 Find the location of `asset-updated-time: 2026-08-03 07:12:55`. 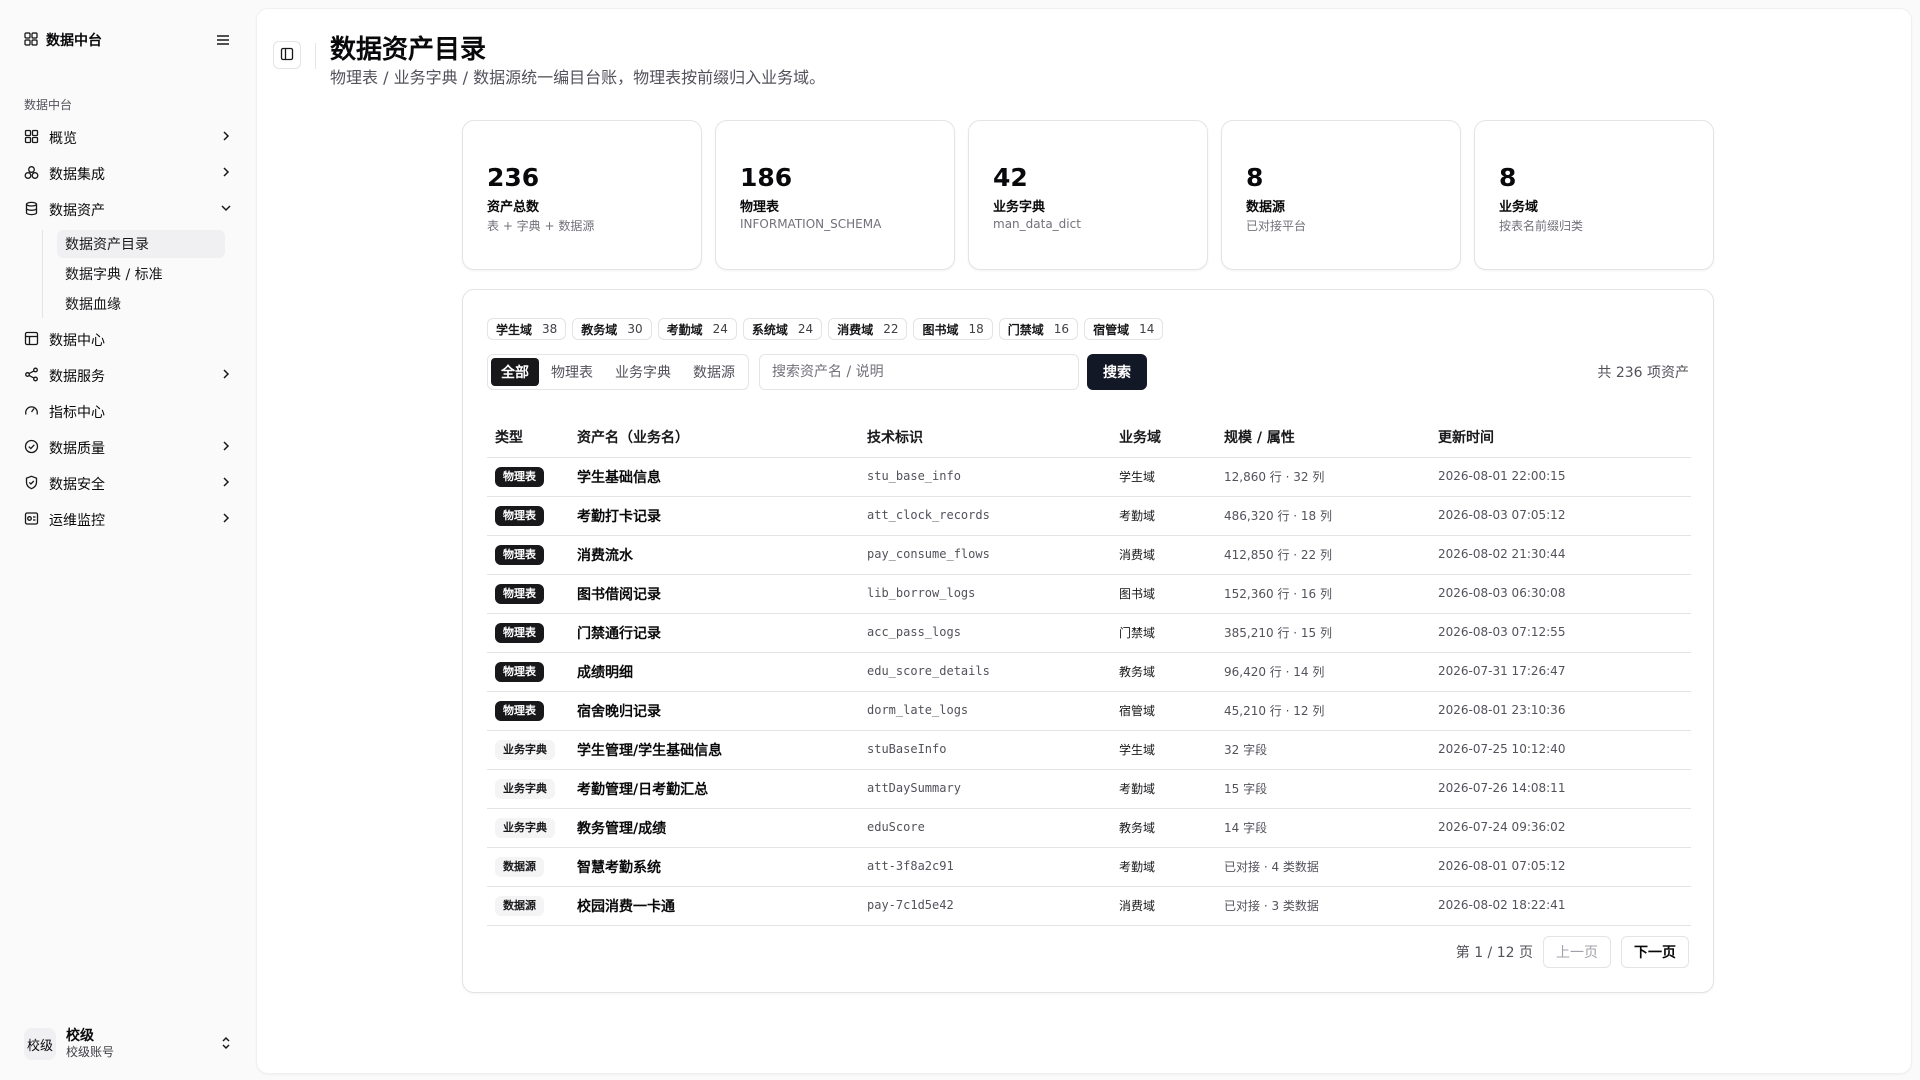

asset-updated-time: 2026-08-03 07:12:55 is located at coordinates (1502, 632).